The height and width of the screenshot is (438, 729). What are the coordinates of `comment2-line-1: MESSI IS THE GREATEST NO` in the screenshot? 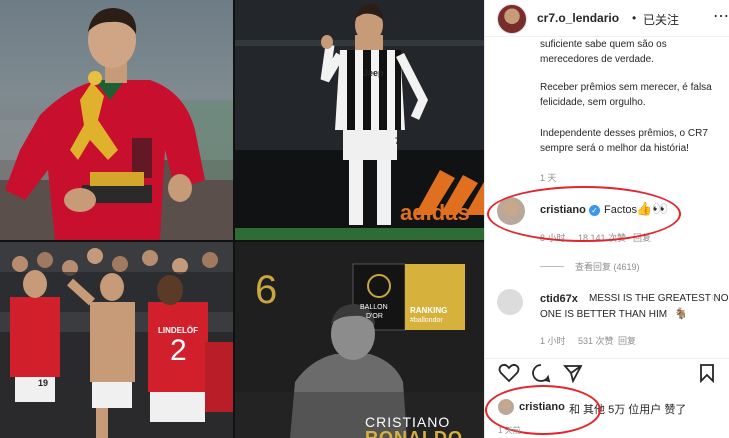 It's located at (659, 298).